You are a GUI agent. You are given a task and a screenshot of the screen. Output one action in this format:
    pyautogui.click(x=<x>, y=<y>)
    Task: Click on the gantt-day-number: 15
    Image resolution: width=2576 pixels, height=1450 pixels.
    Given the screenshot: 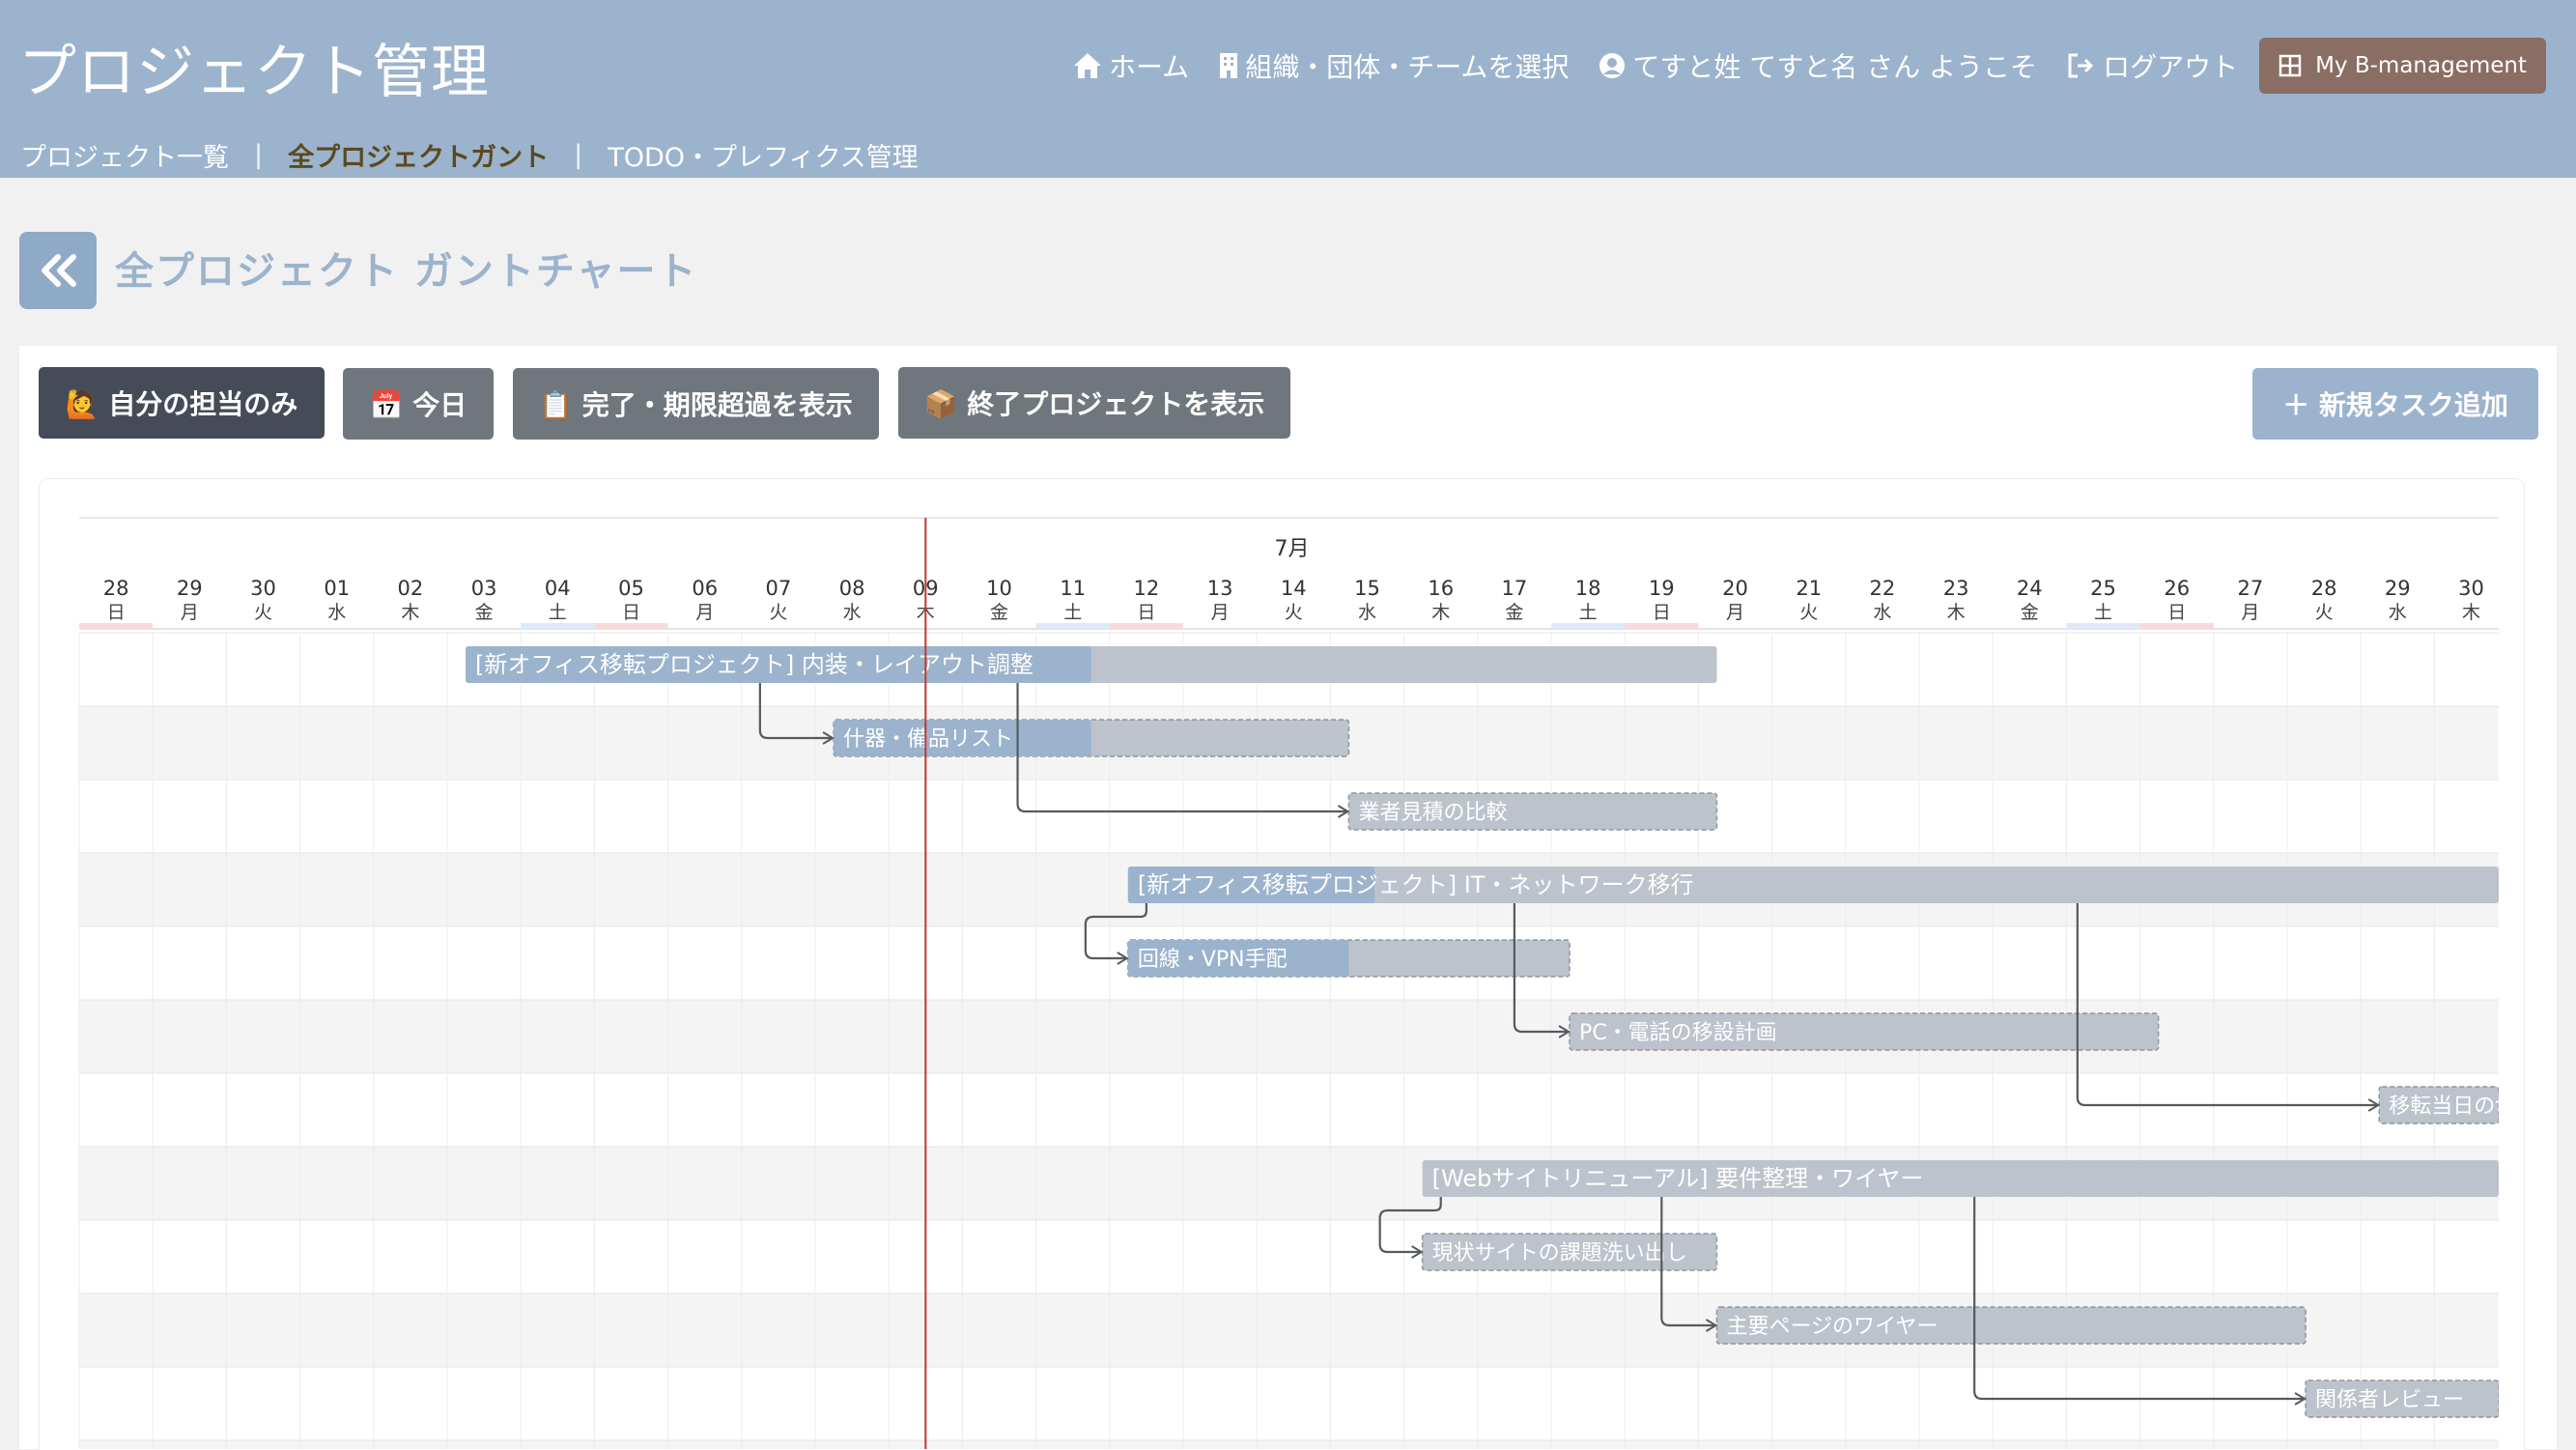 What is the action you would take?
    pyautogui.click(x=1367, y=588)
    